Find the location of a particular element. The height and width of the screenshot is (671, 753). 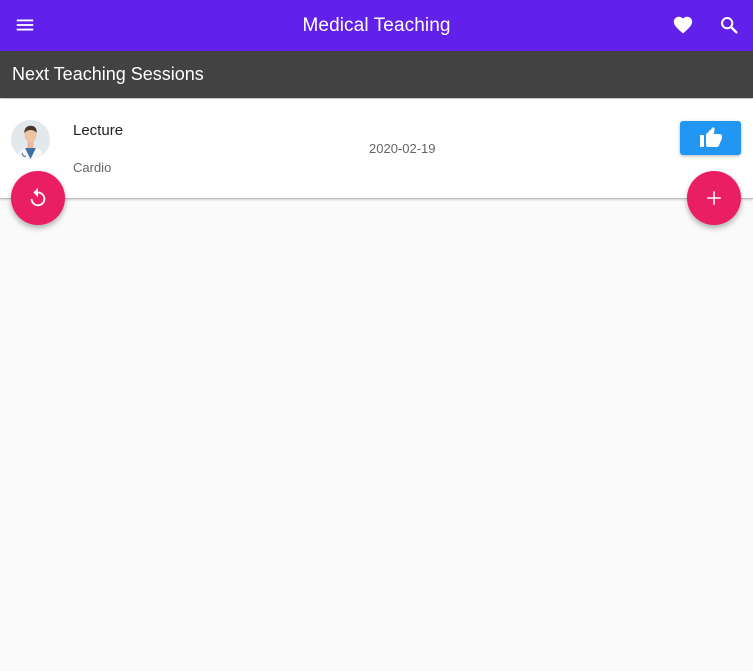

favorites-button is located at coordinates (683, 25).